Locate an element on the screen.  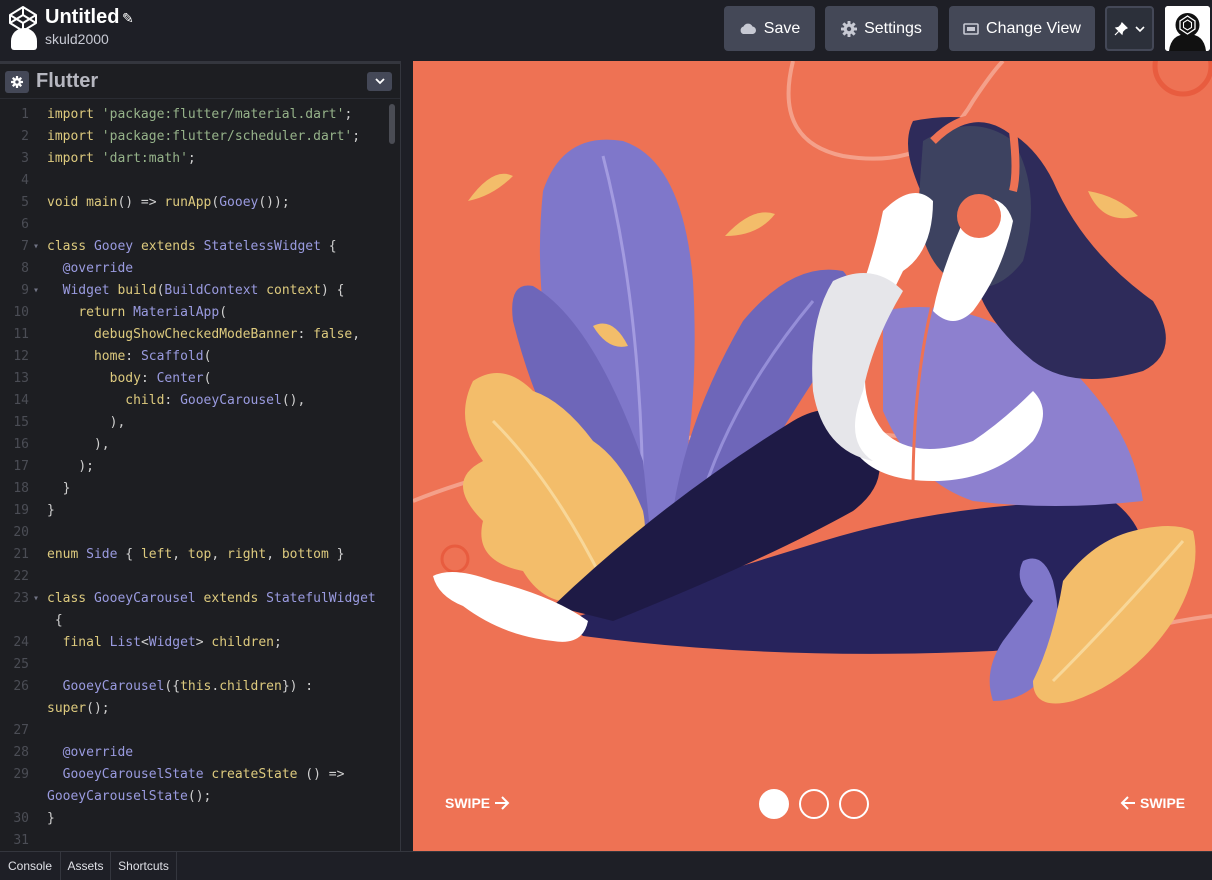
code-line: 31 is located at coordinates (197, 841).